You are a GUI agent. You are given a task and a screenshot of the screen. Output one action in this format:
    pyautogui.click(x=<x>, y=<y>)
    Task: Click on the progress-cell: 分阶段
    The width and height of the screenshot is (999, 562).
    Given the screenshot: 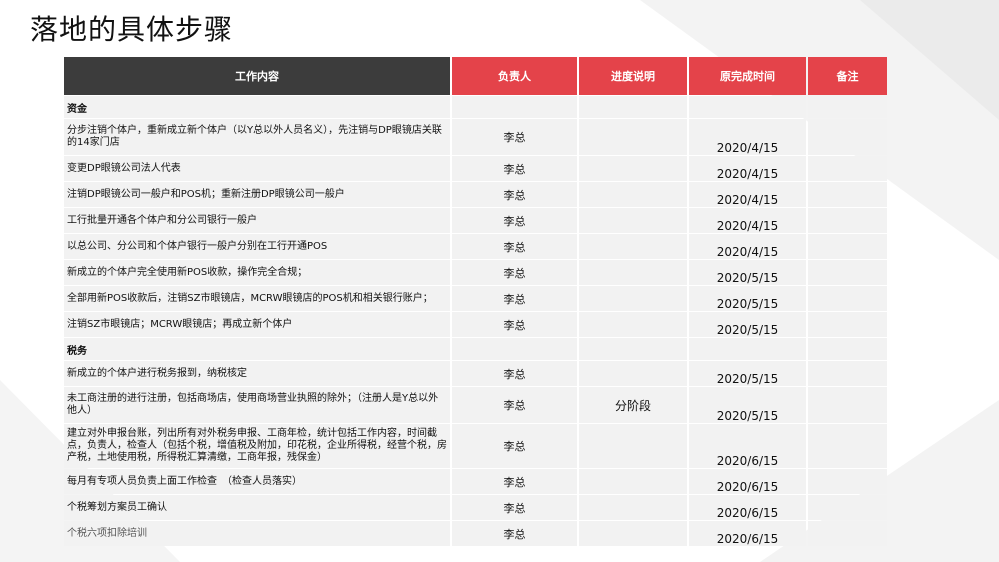 What is the action you would take?
    pyautogui.click(x=633, y=405)
    